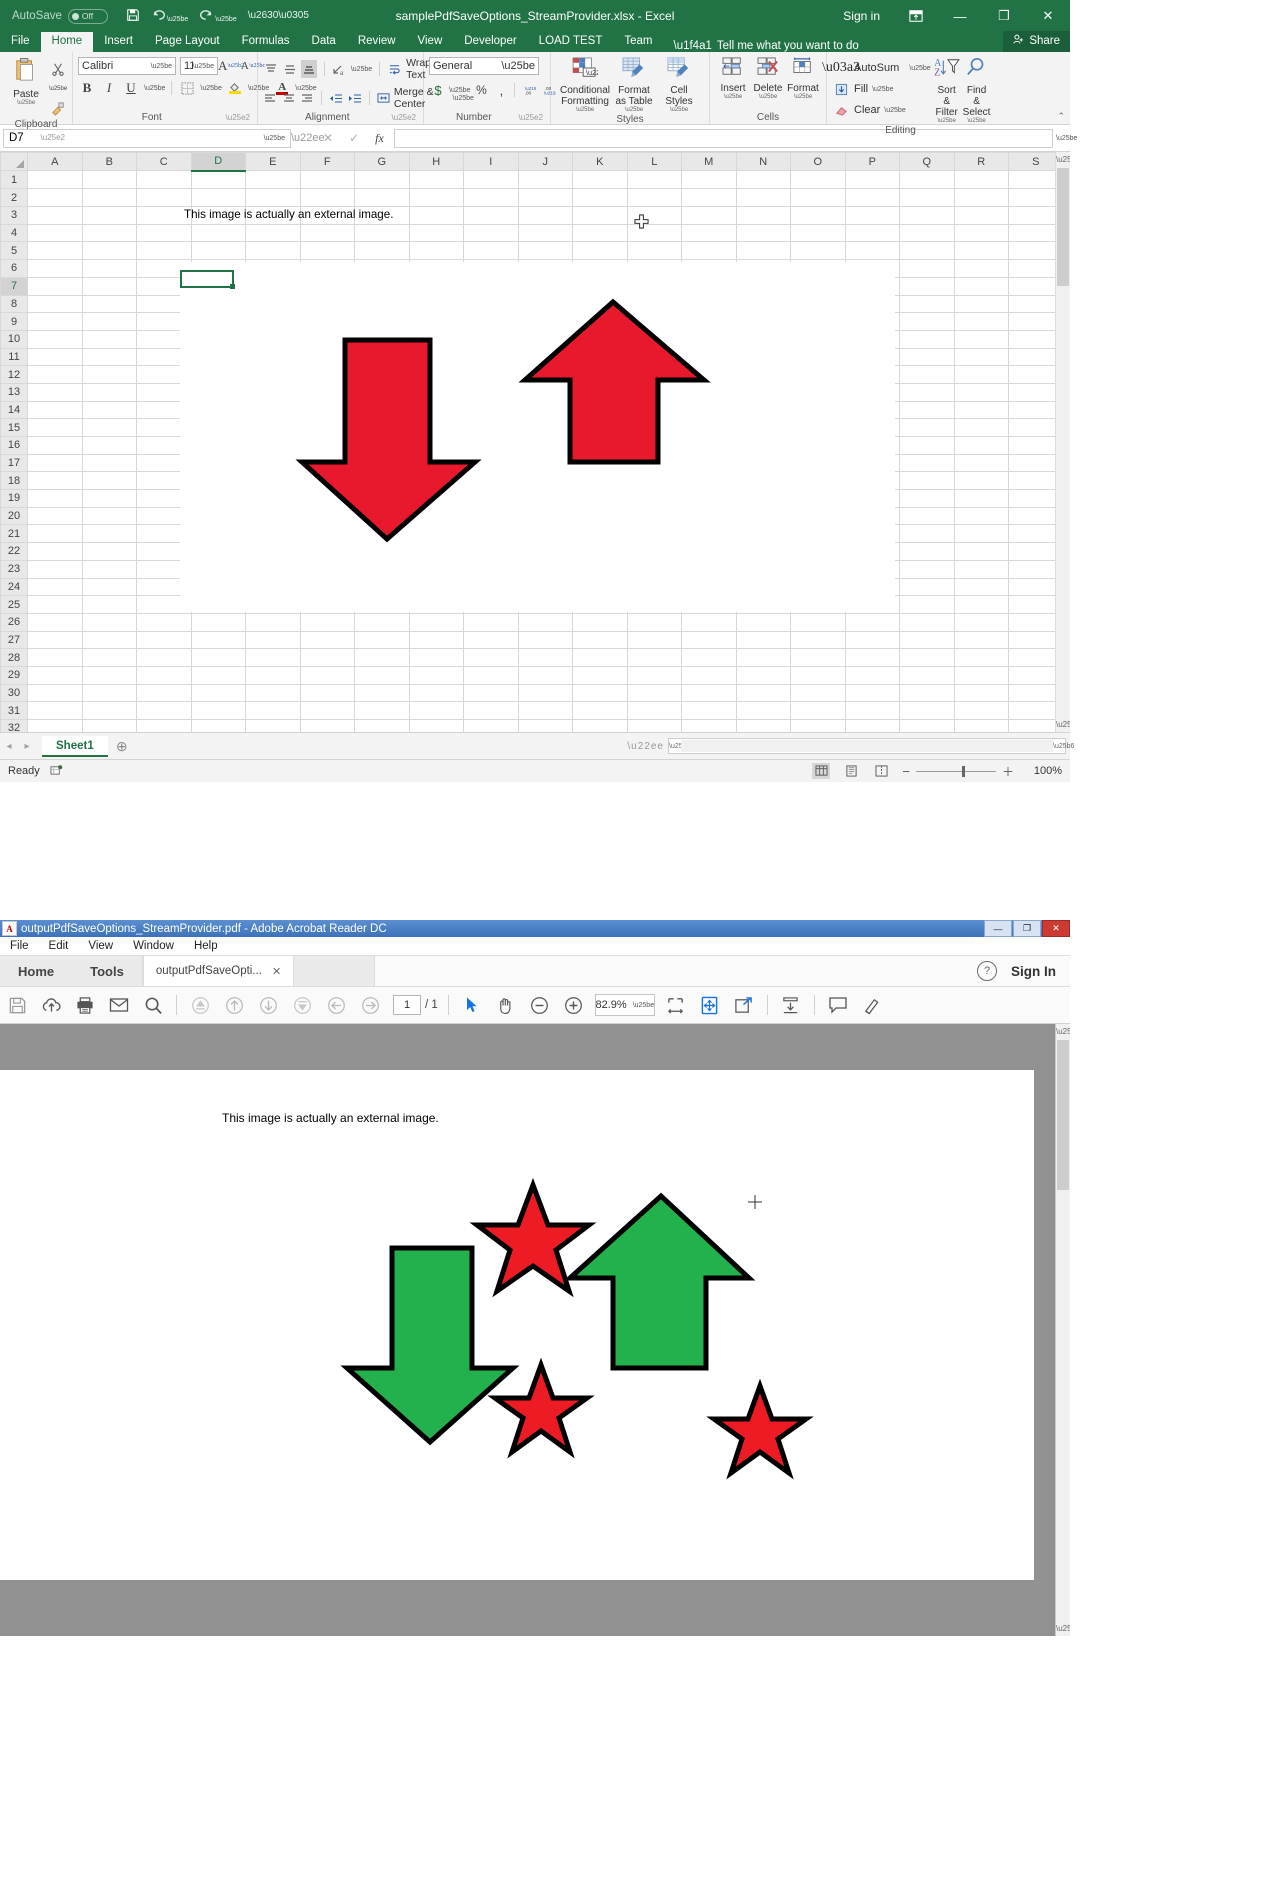 The height and width of the screenshot is (1877, 1280). Describe the element at coordinates (838, 1005) in the screenshot. I see `comment-icon` at that location.